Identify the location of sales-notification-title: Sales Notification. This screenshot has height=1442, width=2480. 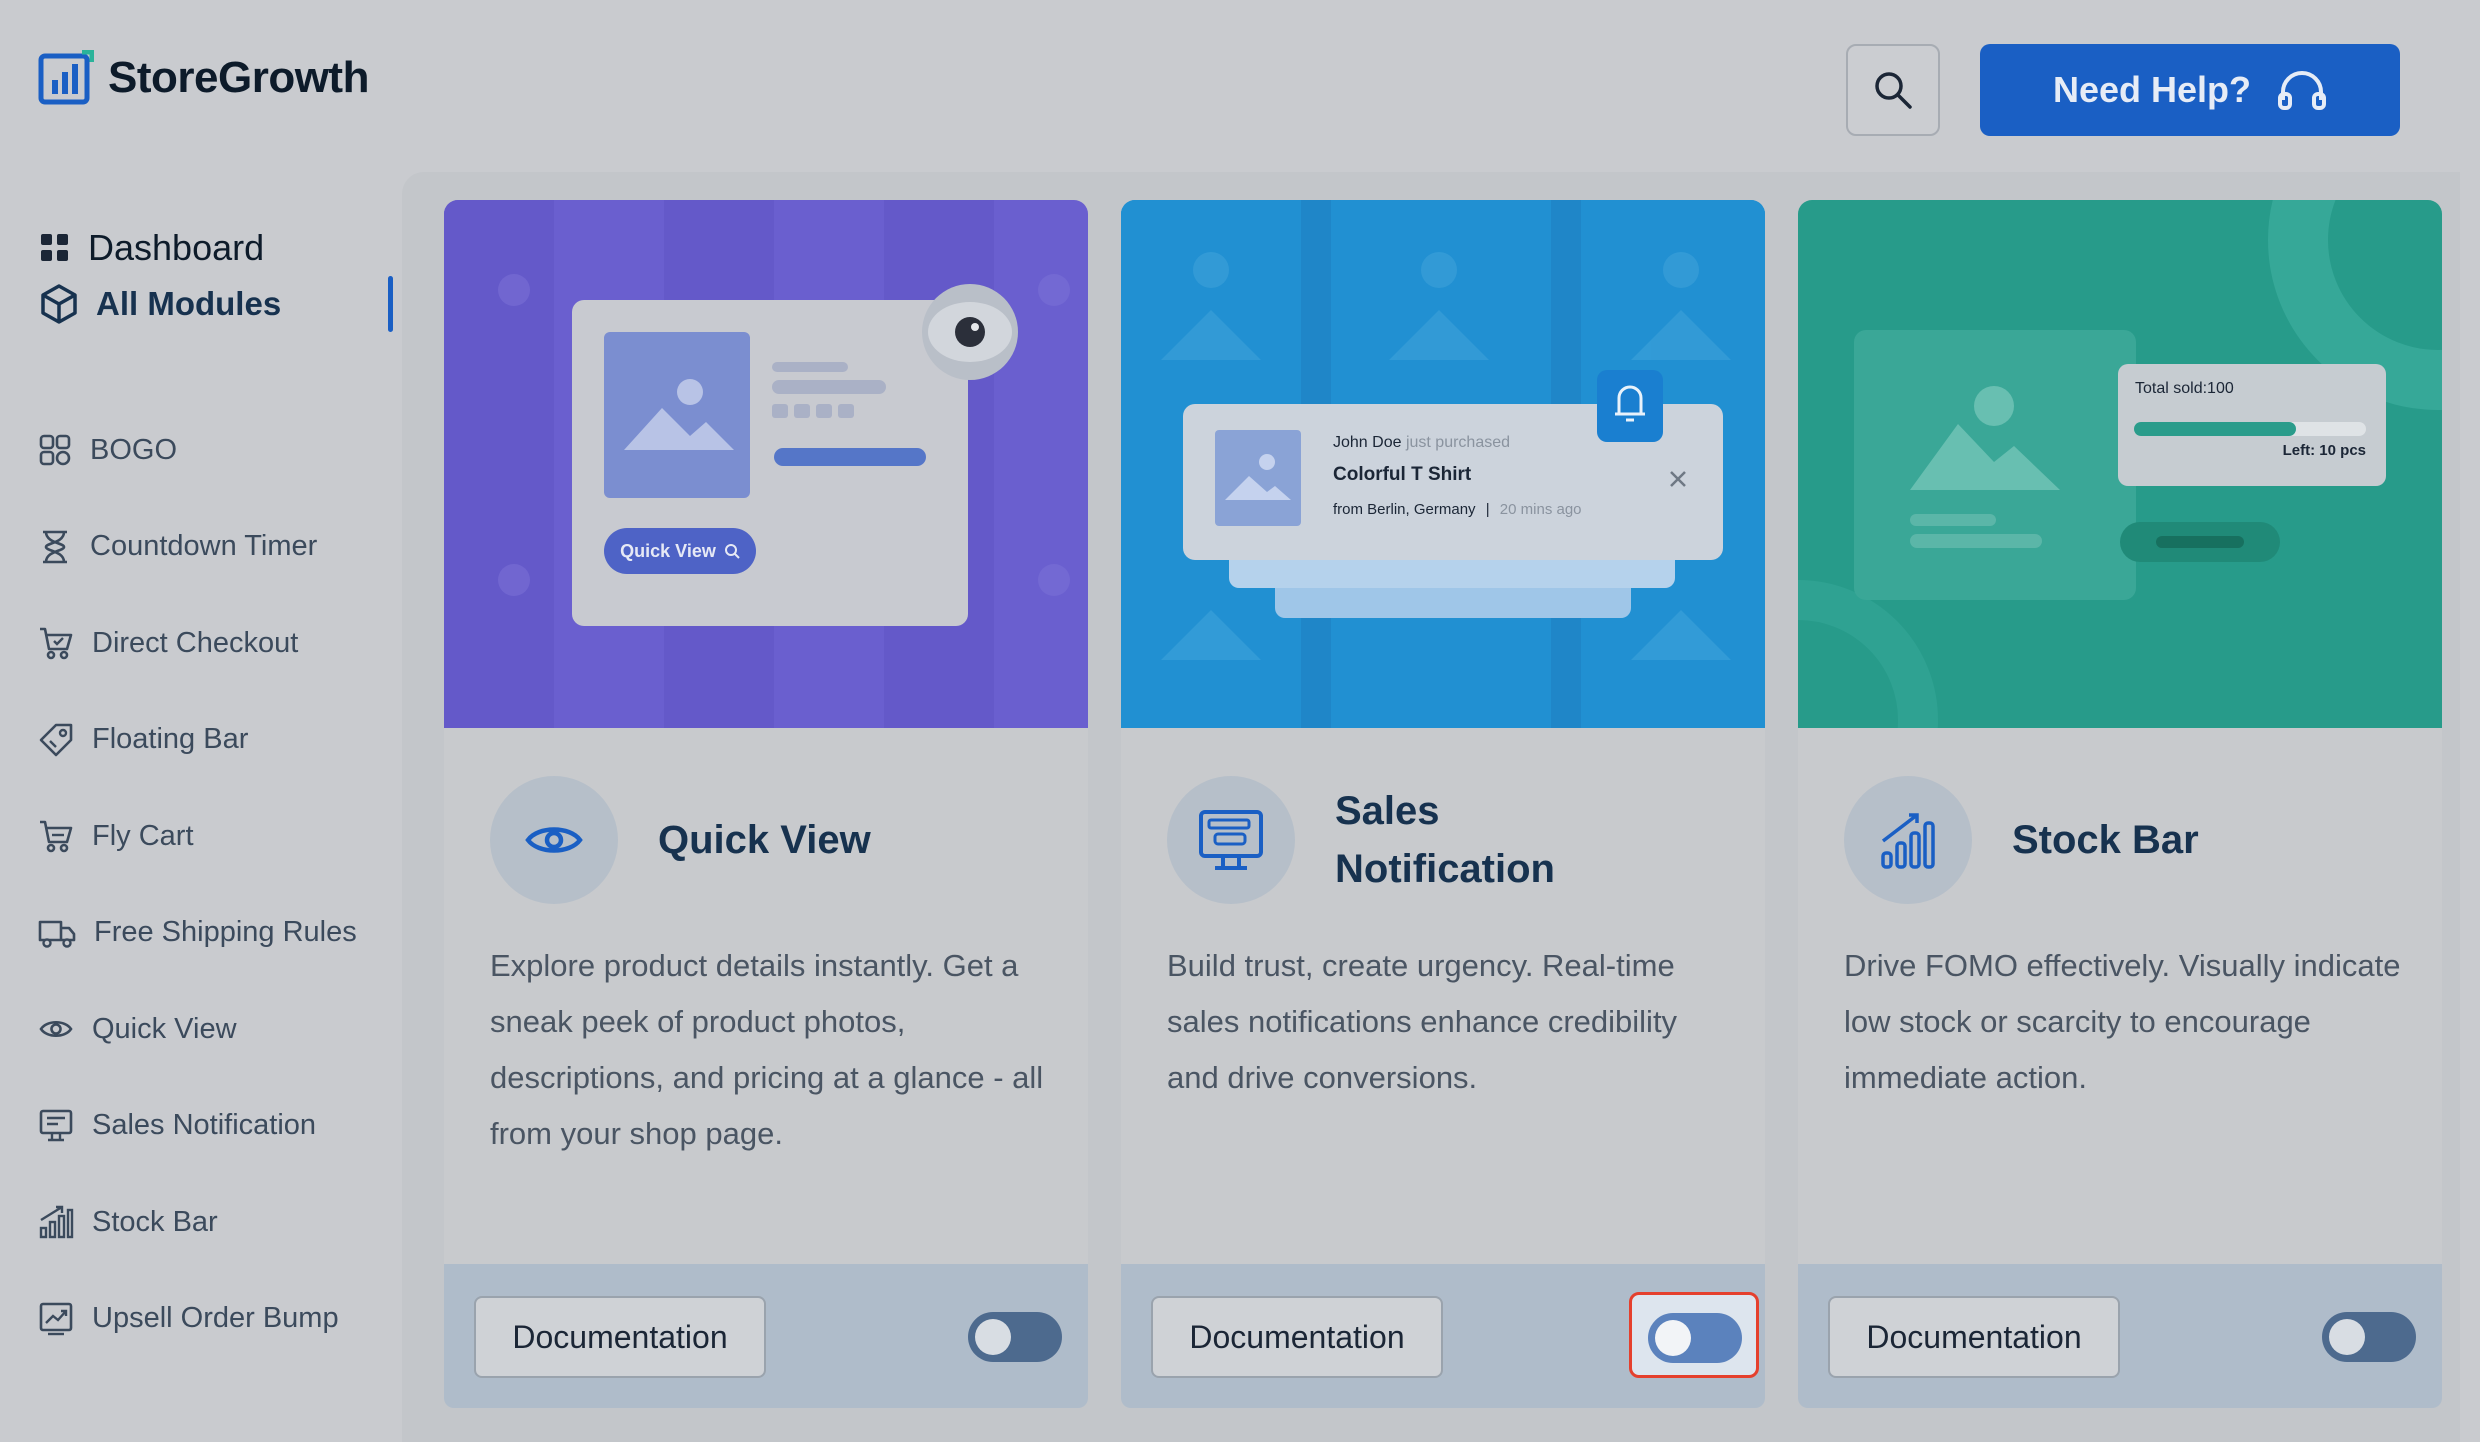
(1445, 840).